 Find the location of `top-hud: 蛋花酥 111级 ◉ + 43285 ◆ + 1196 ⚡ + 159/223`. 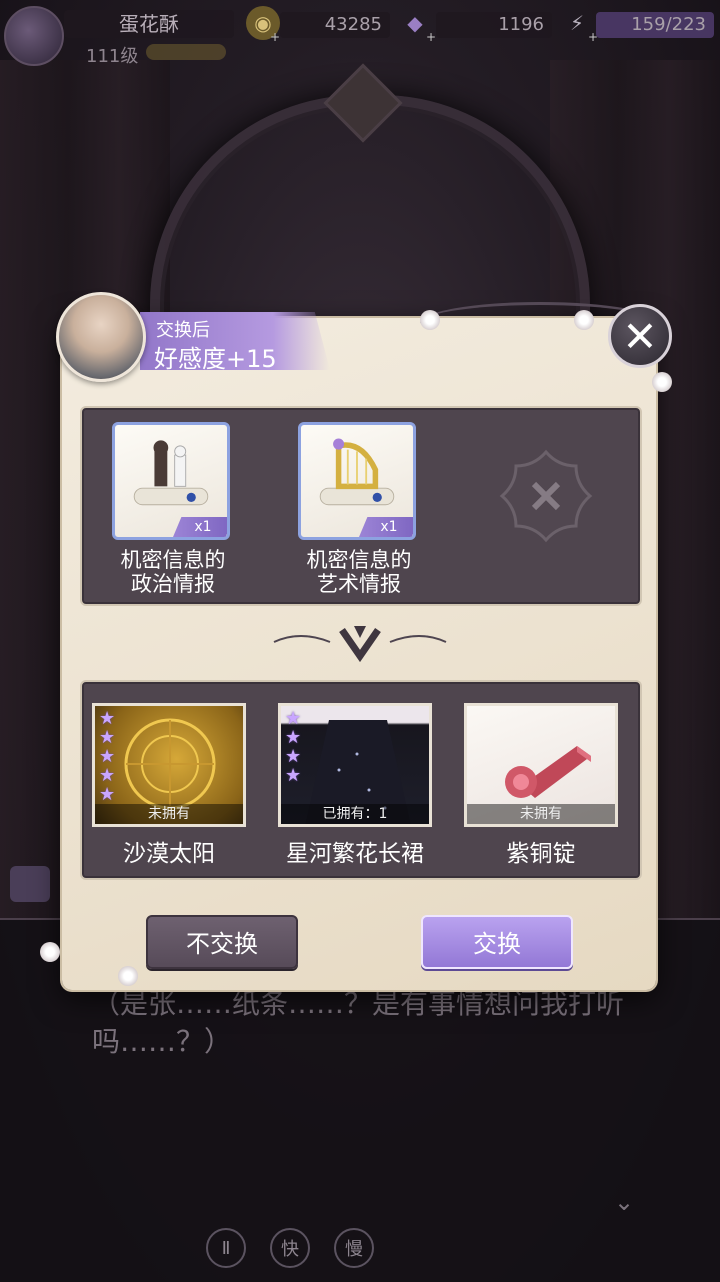

top-hud: 蛋花酥 111级 ◉ + 43285 ◆ + 1196 ⚡ + 159/223 is located at coordinates (360, 35).